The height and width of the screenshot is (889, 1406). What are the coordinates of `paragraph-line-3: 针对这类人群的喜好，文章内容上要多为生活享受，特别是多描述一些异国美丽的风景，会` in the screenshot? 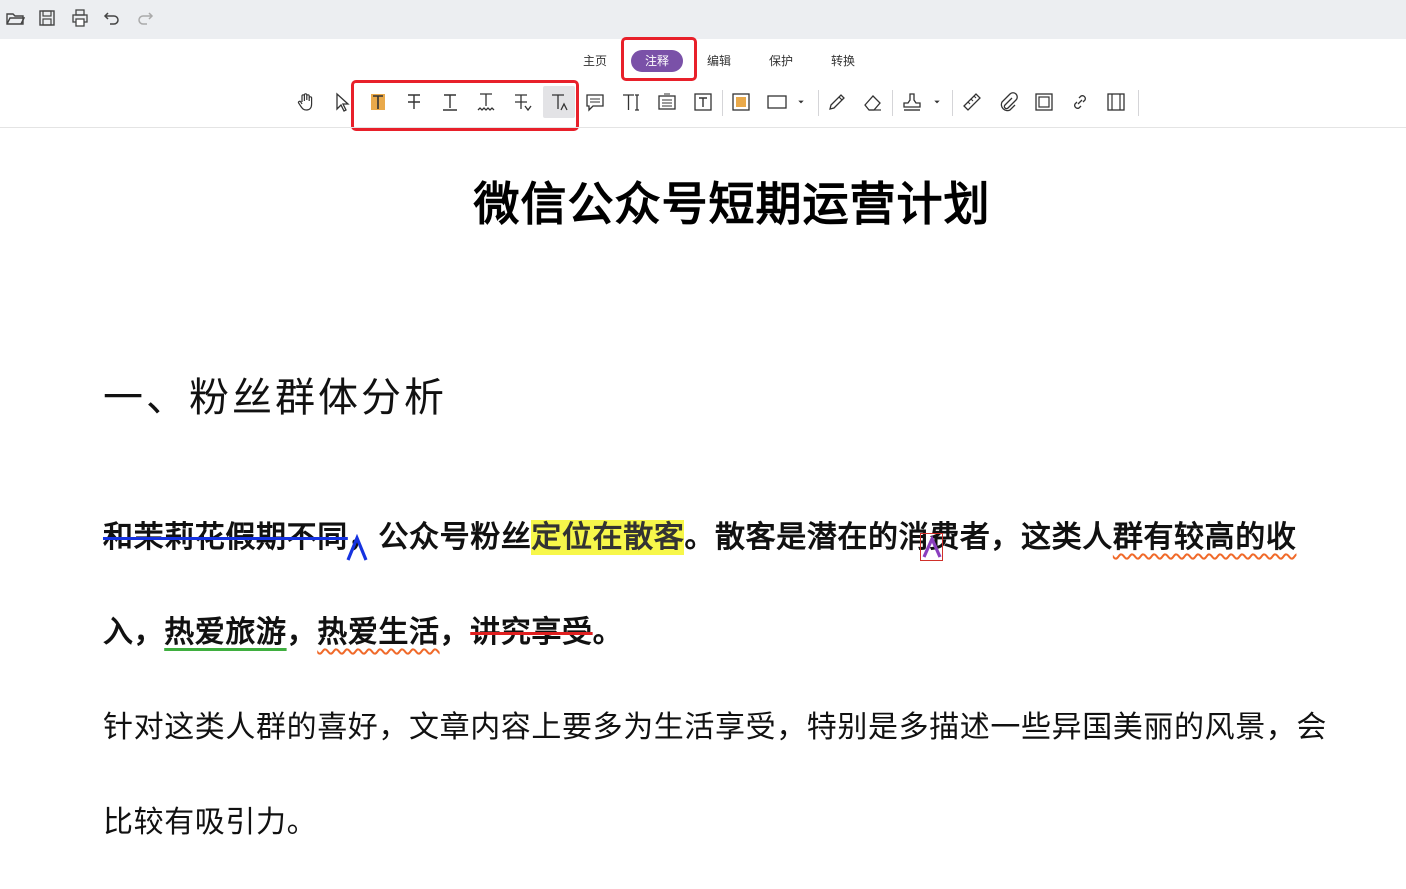 It's located at (715, 727).